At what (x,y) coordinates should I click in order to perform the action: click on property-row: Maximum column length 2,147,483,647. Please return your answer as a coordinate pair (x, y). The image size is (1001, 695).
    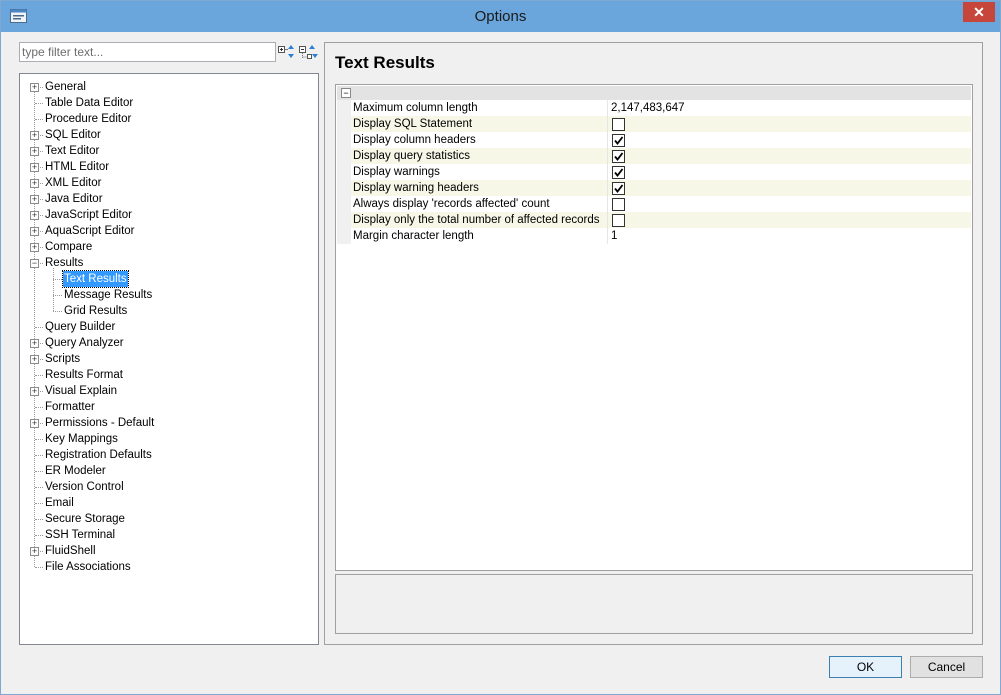
    Looking at the image, I should click on (654, 108).